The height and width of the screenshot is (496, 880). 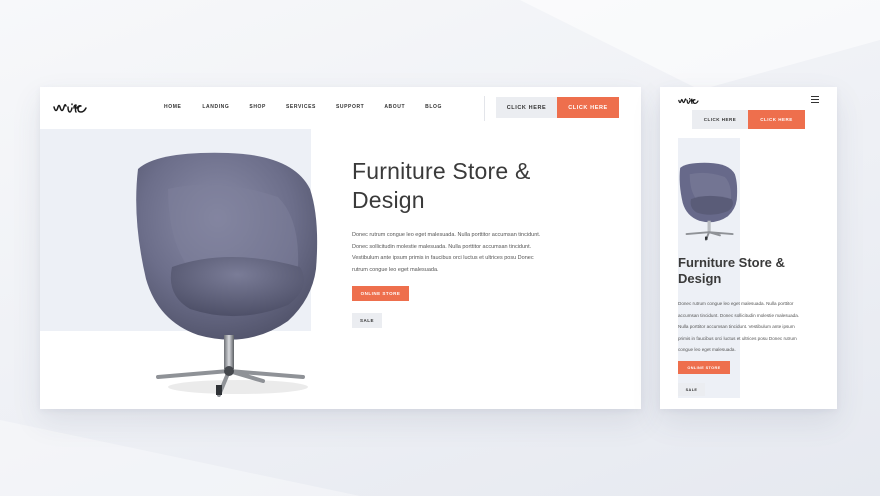 What do you see at coordinates (172, 107) in the screenshot?
I see `nav-home: HOME` at bounding box center [172, 107].